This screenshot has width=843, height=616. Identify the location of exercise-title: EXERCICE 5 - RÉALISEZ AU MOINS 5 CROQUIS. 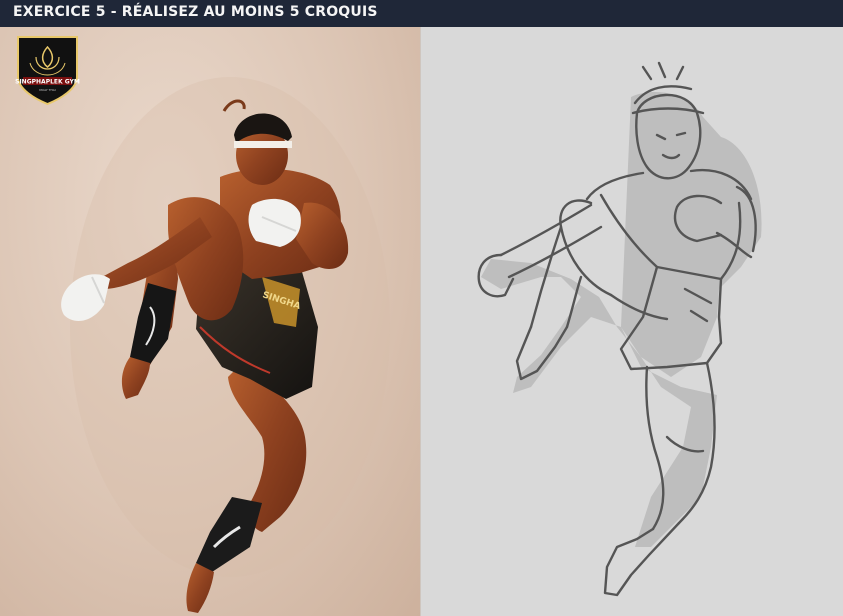
(195, 12).